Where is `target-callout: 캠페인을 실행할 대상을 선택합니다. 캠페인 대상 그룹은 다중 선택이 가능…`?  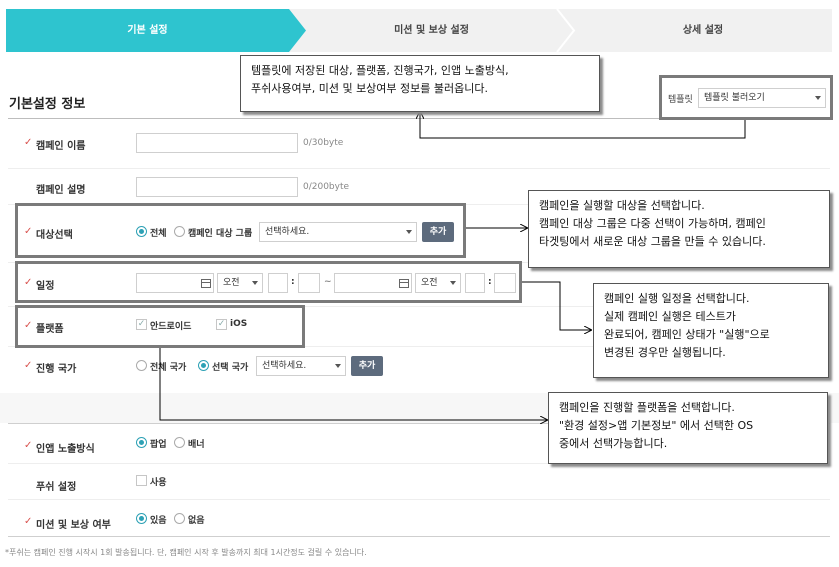
target-callout: 캠페인을 실행할 대상을 선택합니다. 캠페인 대상 그룹은 다중 선택이 가능… is located at coordinates (679, 229).